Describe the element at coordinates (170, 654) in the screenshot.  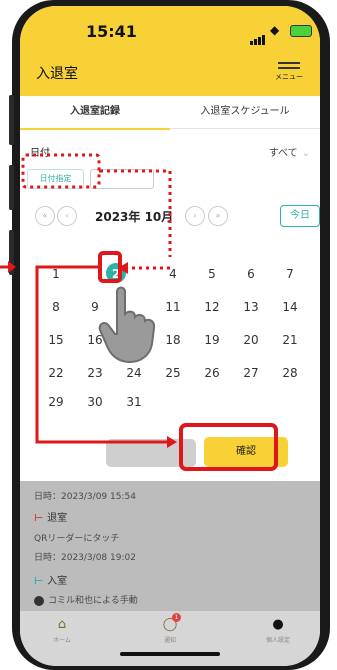
I see `home-indicator` at that location.